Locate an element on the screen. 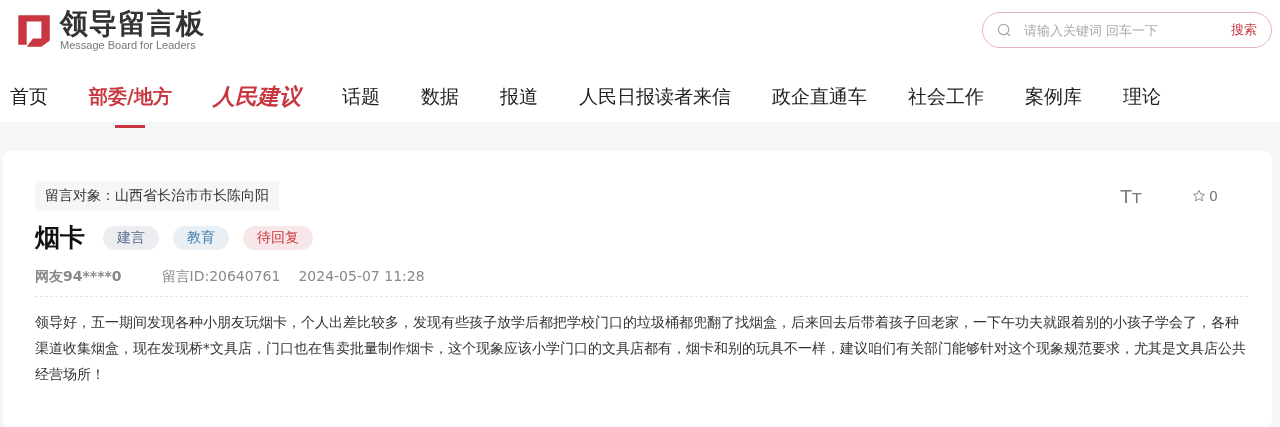 The height and width of the screenshot is (427, 1280). nav-tab: 报道 is located at coordinates (518, 97).